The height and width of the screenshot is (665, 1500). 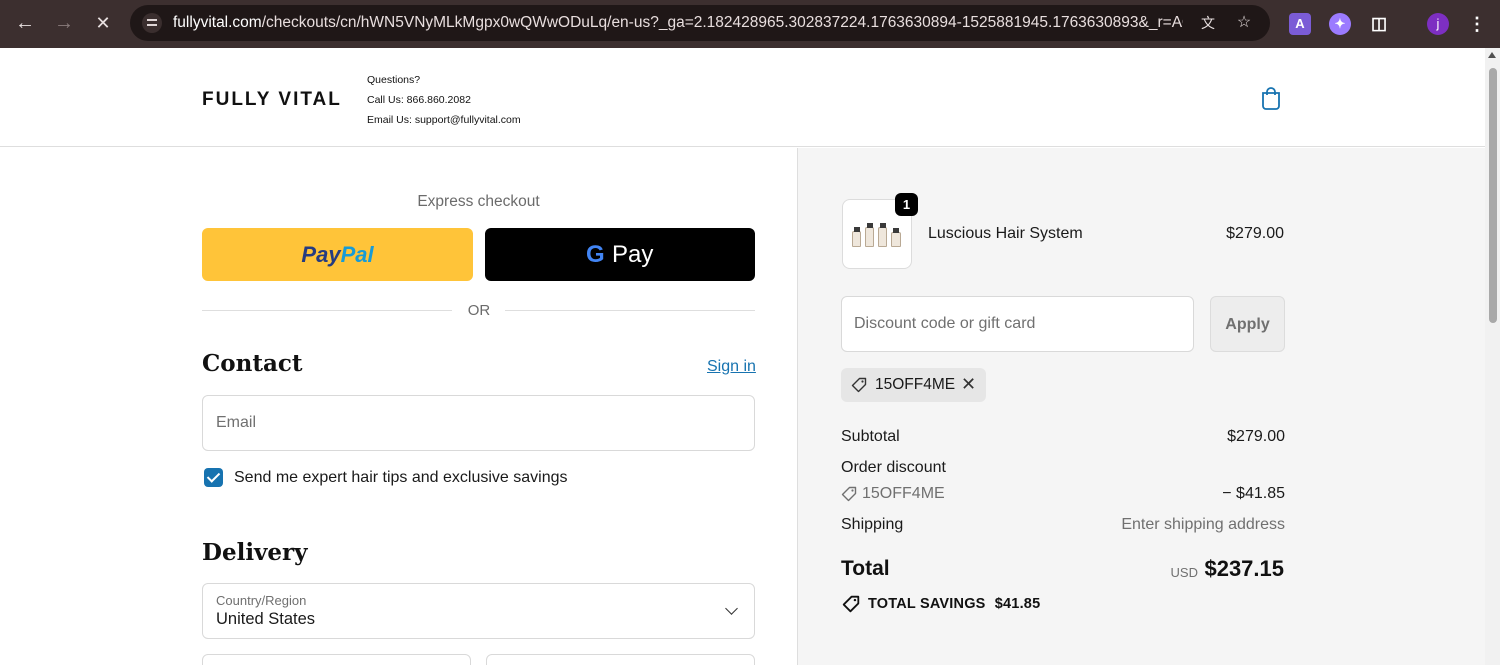 What do you see at coordinates (478, 611) in the screenshot?
I see `country-select: Country/Region United States` at bounding box center [478, 611].